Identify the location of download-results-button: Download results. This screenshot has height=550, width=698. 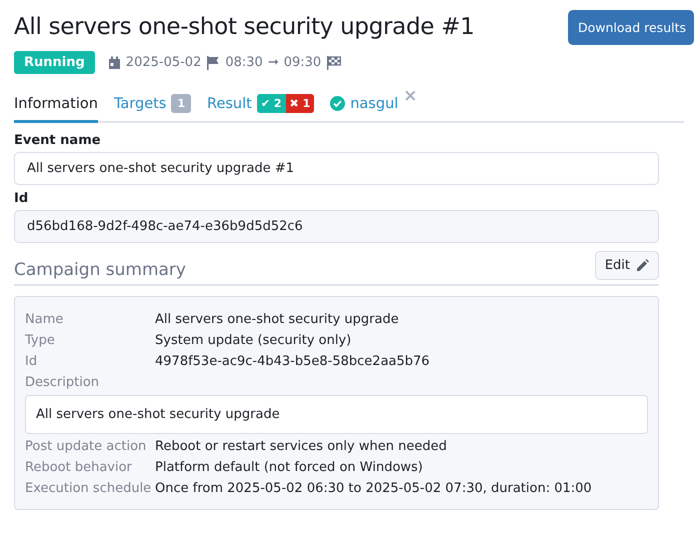
(631, 27).